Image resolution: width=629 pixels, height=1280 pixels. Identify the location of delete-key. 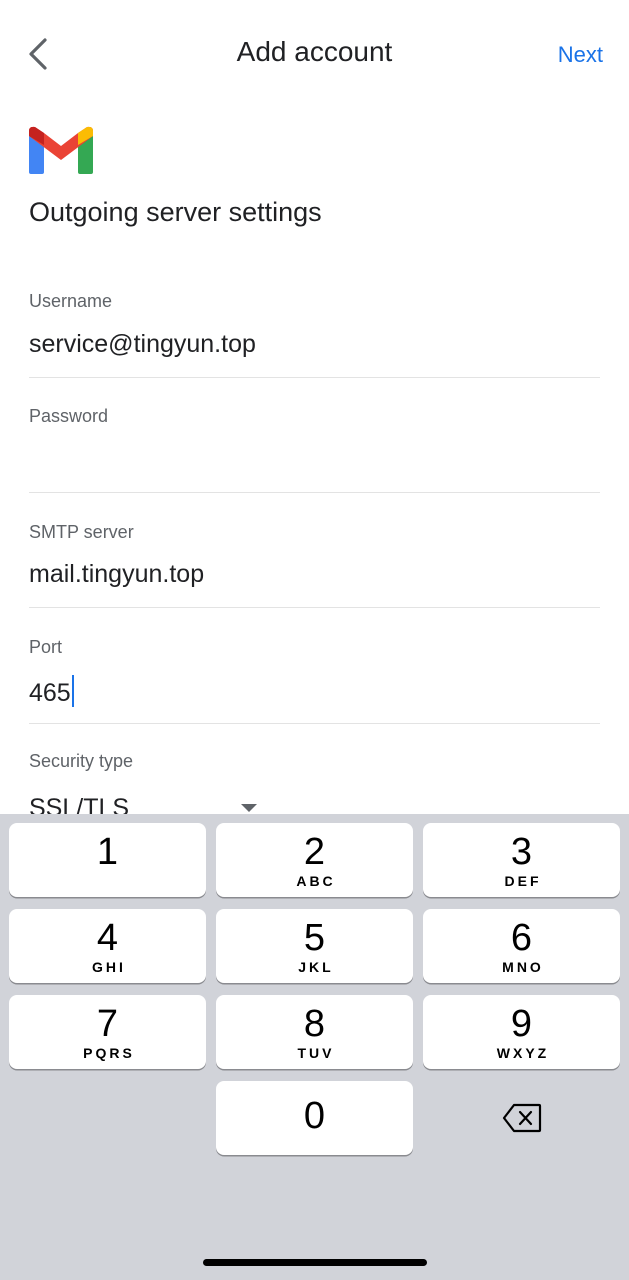
(521, 1118).